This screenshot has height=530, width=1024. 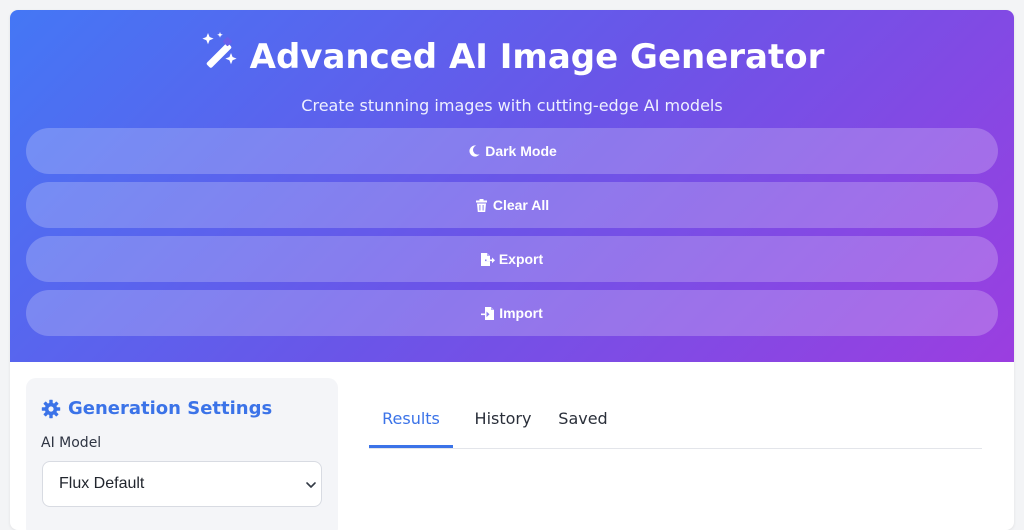 What do you see at coordinates (71, 443) in the screenshot?
I see `ai-model-label: AI Model` at bounding box center [71, 443].